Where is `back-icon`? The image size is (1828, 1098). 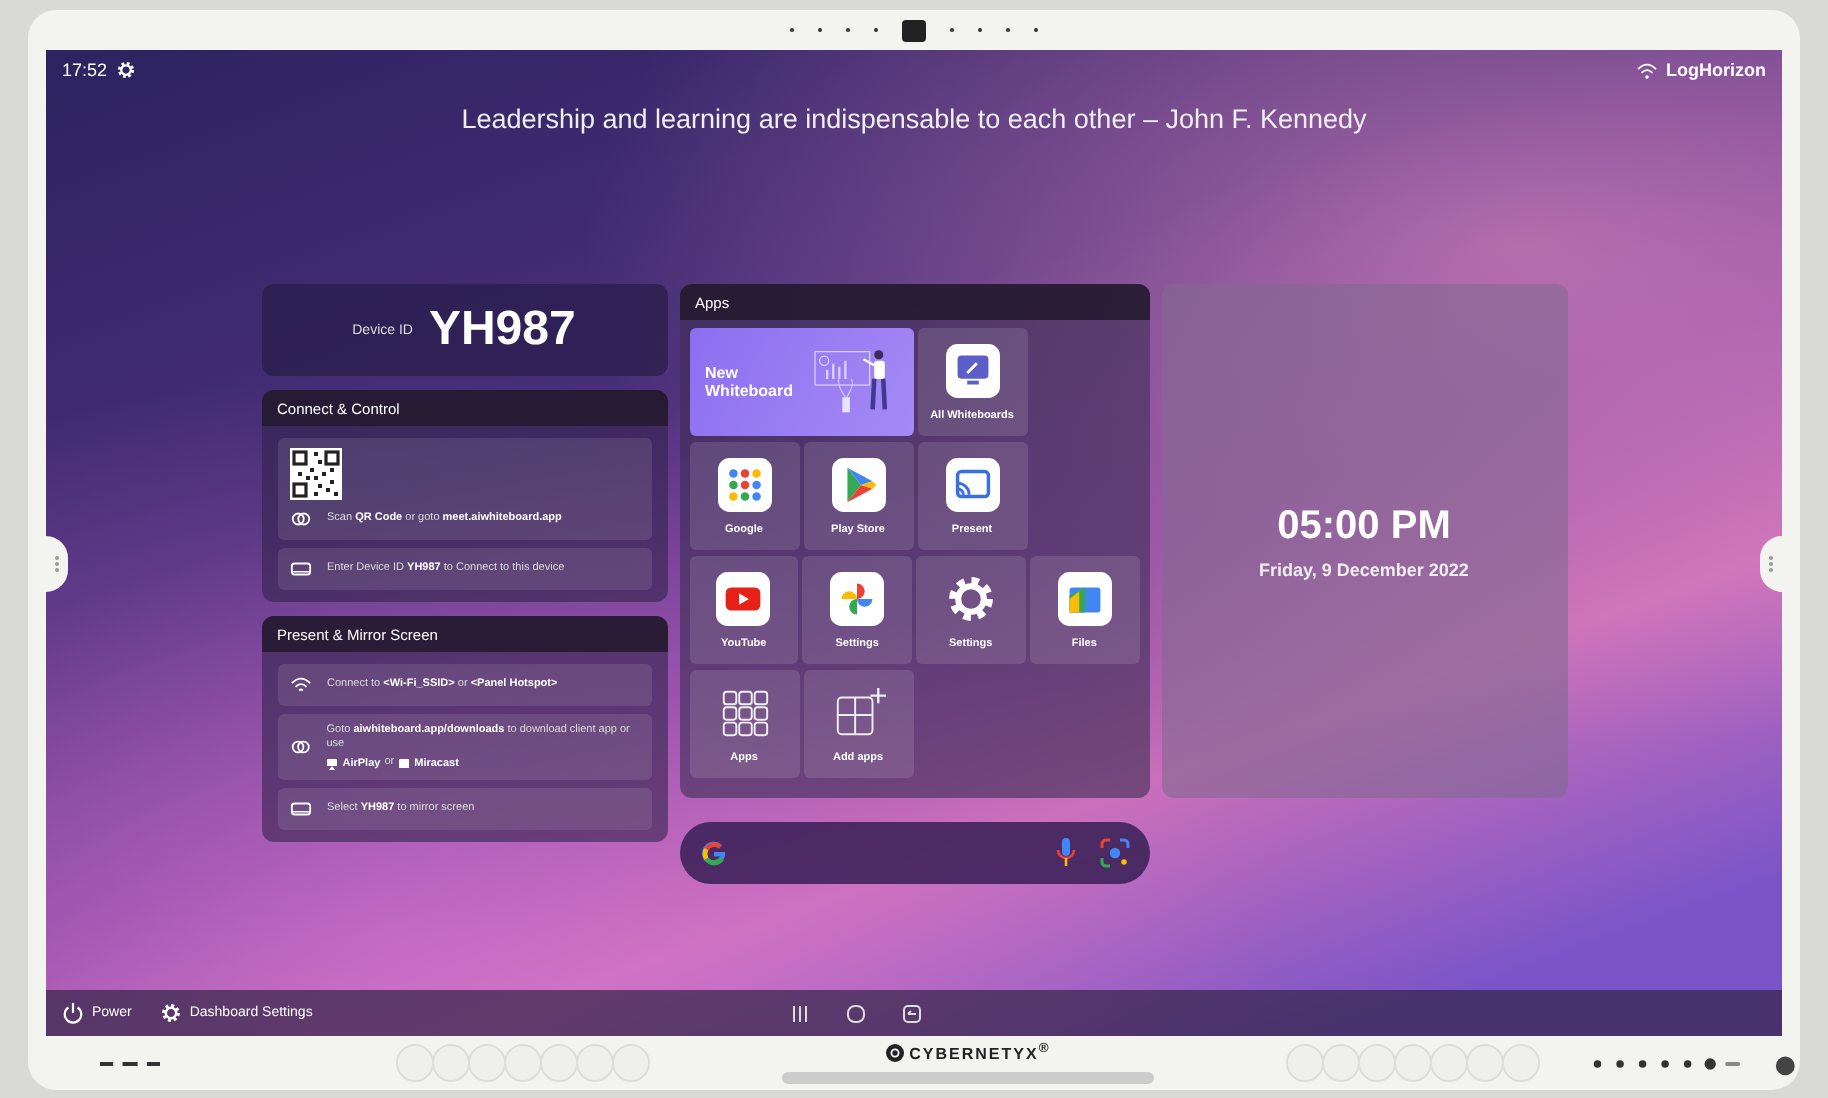 back-icon is located at coordinates (912, 1013).